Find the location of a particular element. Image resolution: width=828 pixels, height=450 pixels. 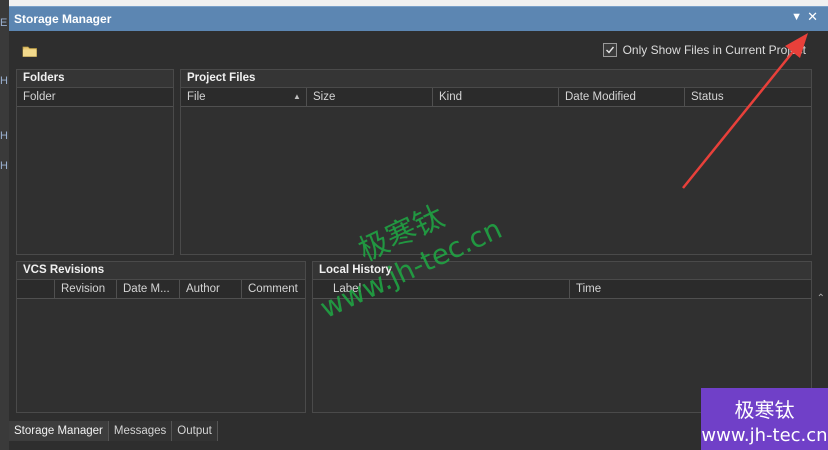

watermark-badge: 极寒钛 www.jh-tec.cn is located at coordinates (764, 419).